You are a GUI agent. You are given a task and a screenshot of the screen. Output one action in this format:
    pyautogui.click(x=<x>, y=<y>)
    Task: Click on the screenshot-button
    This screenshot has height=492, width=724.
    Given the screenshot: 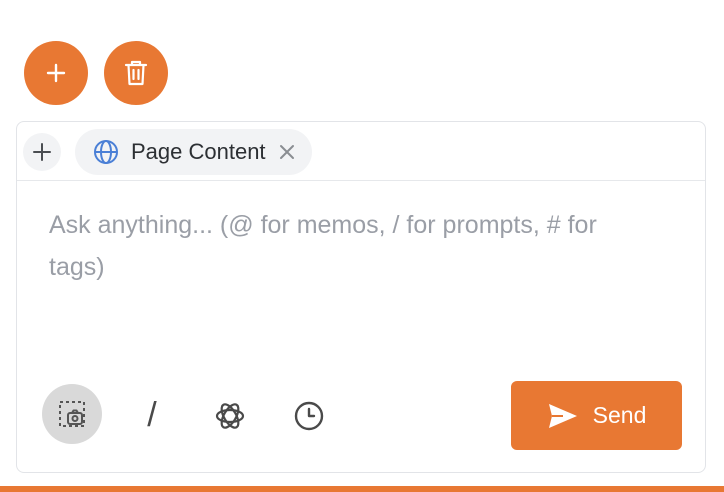 What is the action you would take?
    pyautogui.click(x=72, y=414)
    